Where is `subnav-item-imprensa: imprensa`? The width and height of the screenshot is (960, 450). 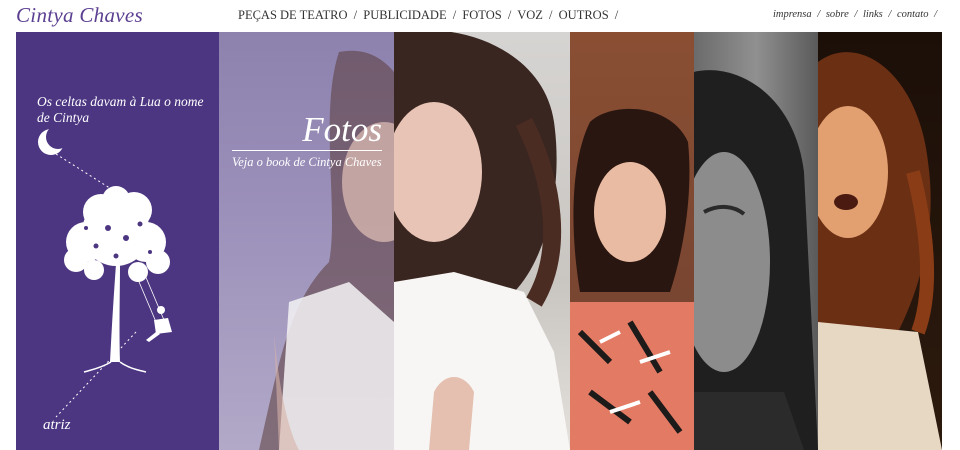
subnav-item-imprensa: imprensa is located at coordinates (792, 14).